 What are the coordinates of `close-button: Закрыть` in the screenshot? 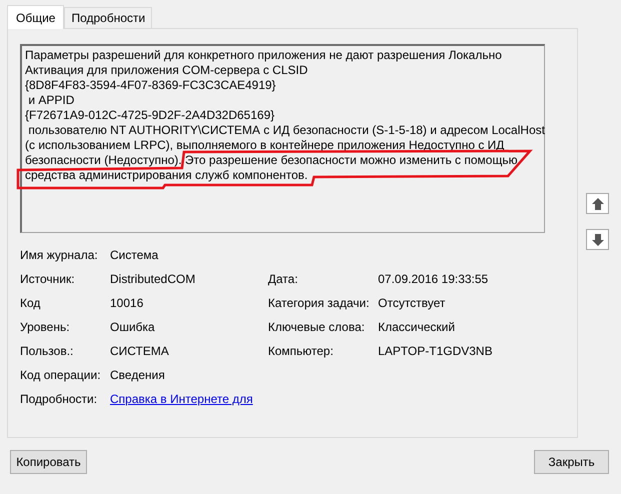 It's located at (571, 462).